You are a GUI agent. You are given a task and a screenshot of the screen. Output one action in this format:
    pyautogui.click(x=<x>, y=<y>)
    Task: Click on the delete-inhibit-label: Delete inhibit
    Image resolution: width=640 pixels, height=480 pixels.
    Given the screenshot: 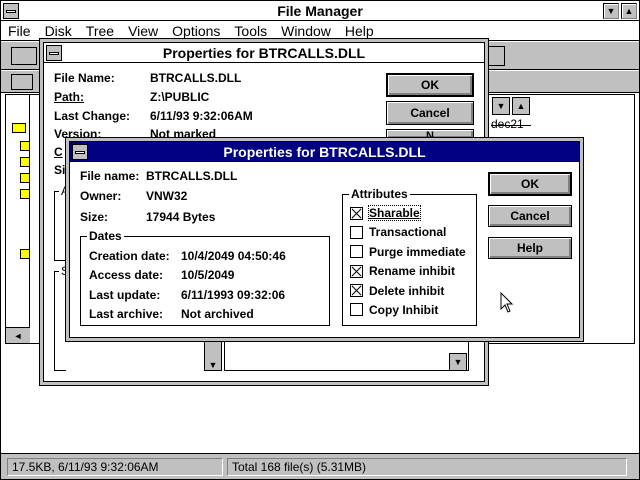 What is the action you would take?
    pyautogui.click(x=406, y=291)
    